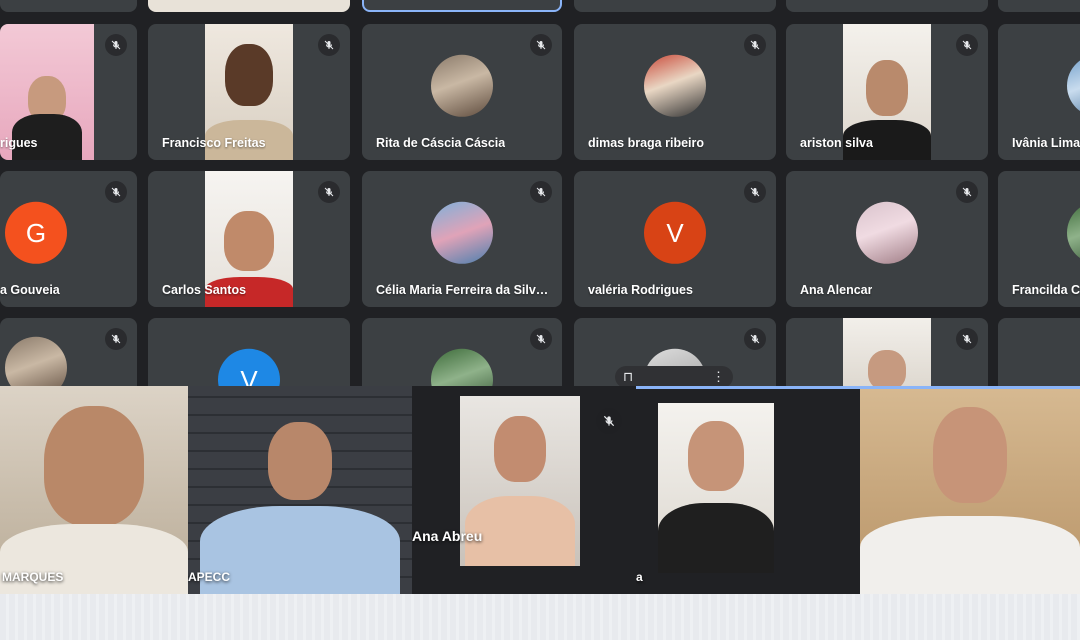 The width and height of the screenshot is (1080, 640). What do you see at coordinates (447, 536) in the screenshot?
I see `participant-name: Ana Abreu` at bounding box center [447, 536].